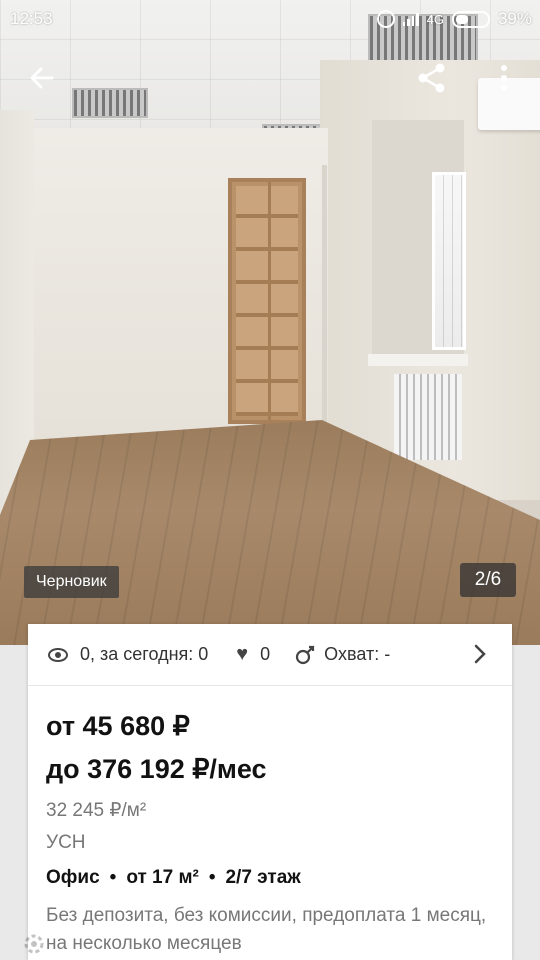 The width and height of the screenshot is (540, 960). What do you see at coordinates (144, 654) in the screenshot?
I see `views-count: 0, за сегодня: 0` at bounding box center [144, 654].